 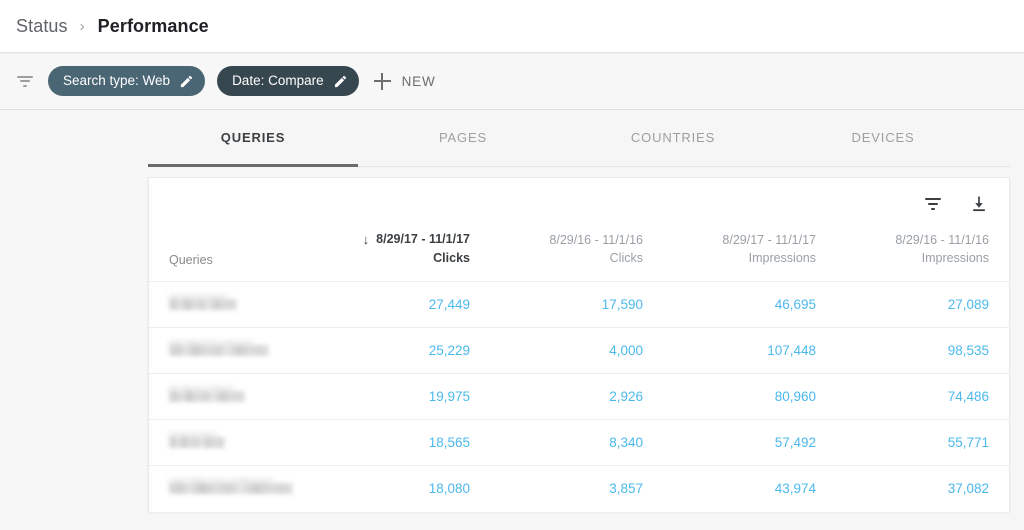 I want to click on plus-icon, so click(x=382, y=81).